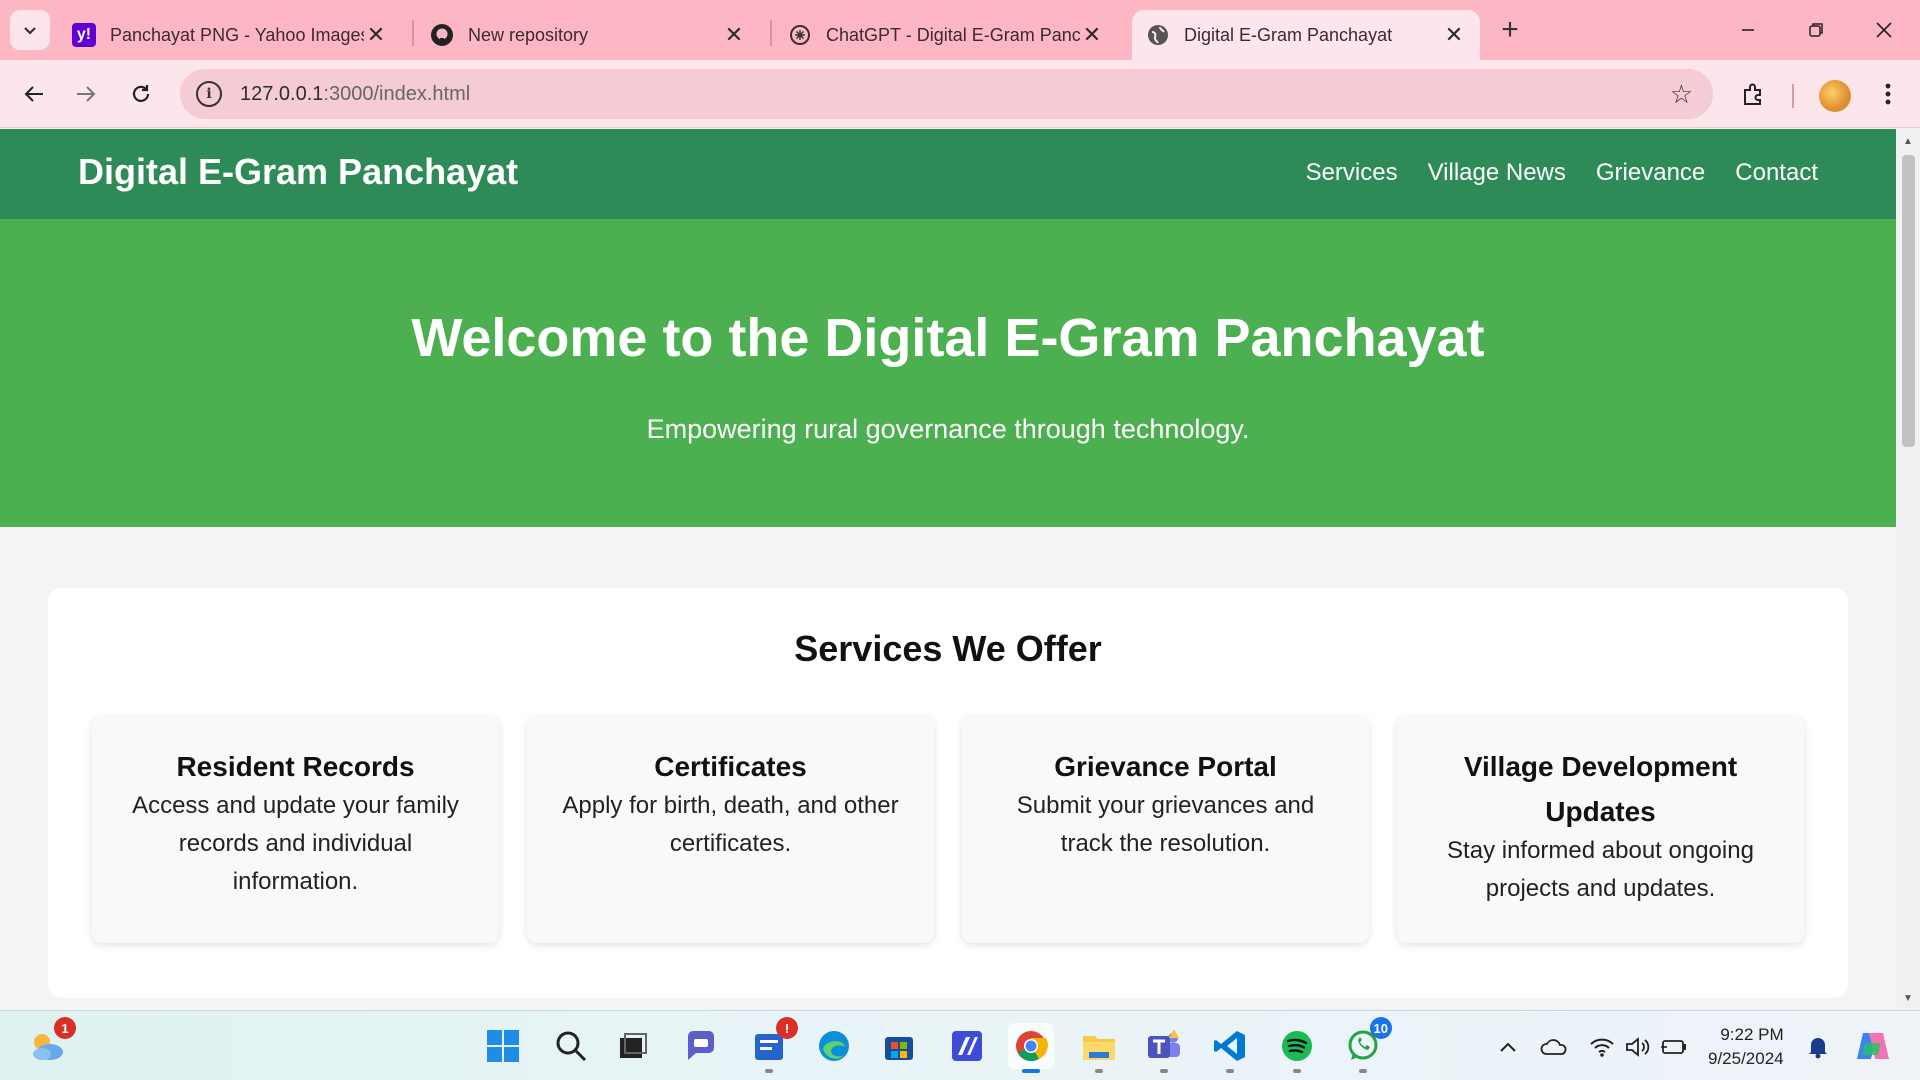  I want to click on tab-digital-egram: Digital E-Gram Panchayat ✕, so click(1306, 35).